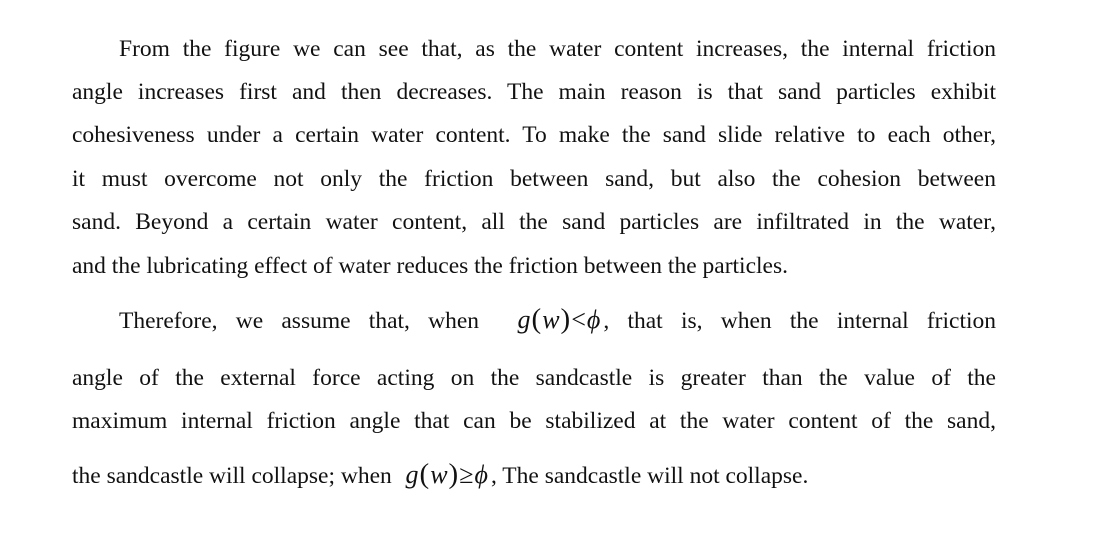  Describe the element at coordinates (299, 321) in the screenshot. I see `condition-text-before: Therefore, we assume that, when` at that location.